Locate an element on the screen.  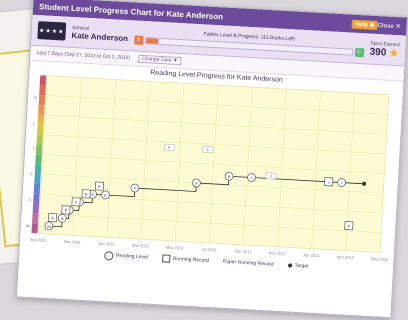
help-button: Help ⊕ is located at coordinates (364, 24).